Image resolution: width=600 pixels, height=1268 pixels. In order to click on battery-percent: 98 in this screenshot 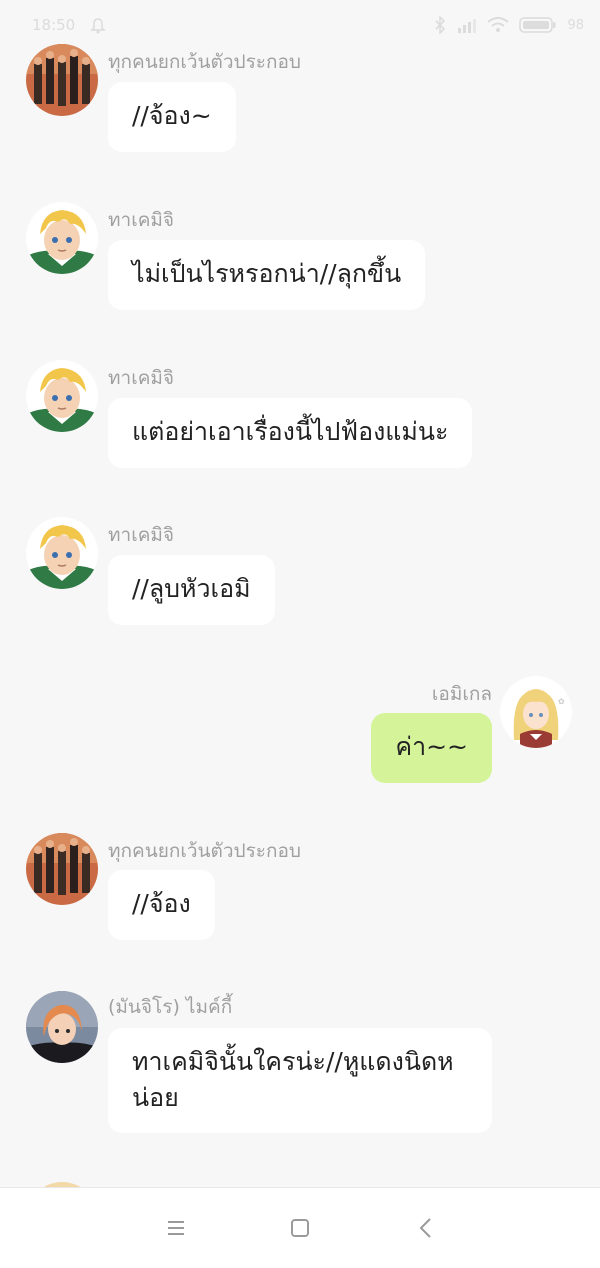, I will do `click(575, 25)`.